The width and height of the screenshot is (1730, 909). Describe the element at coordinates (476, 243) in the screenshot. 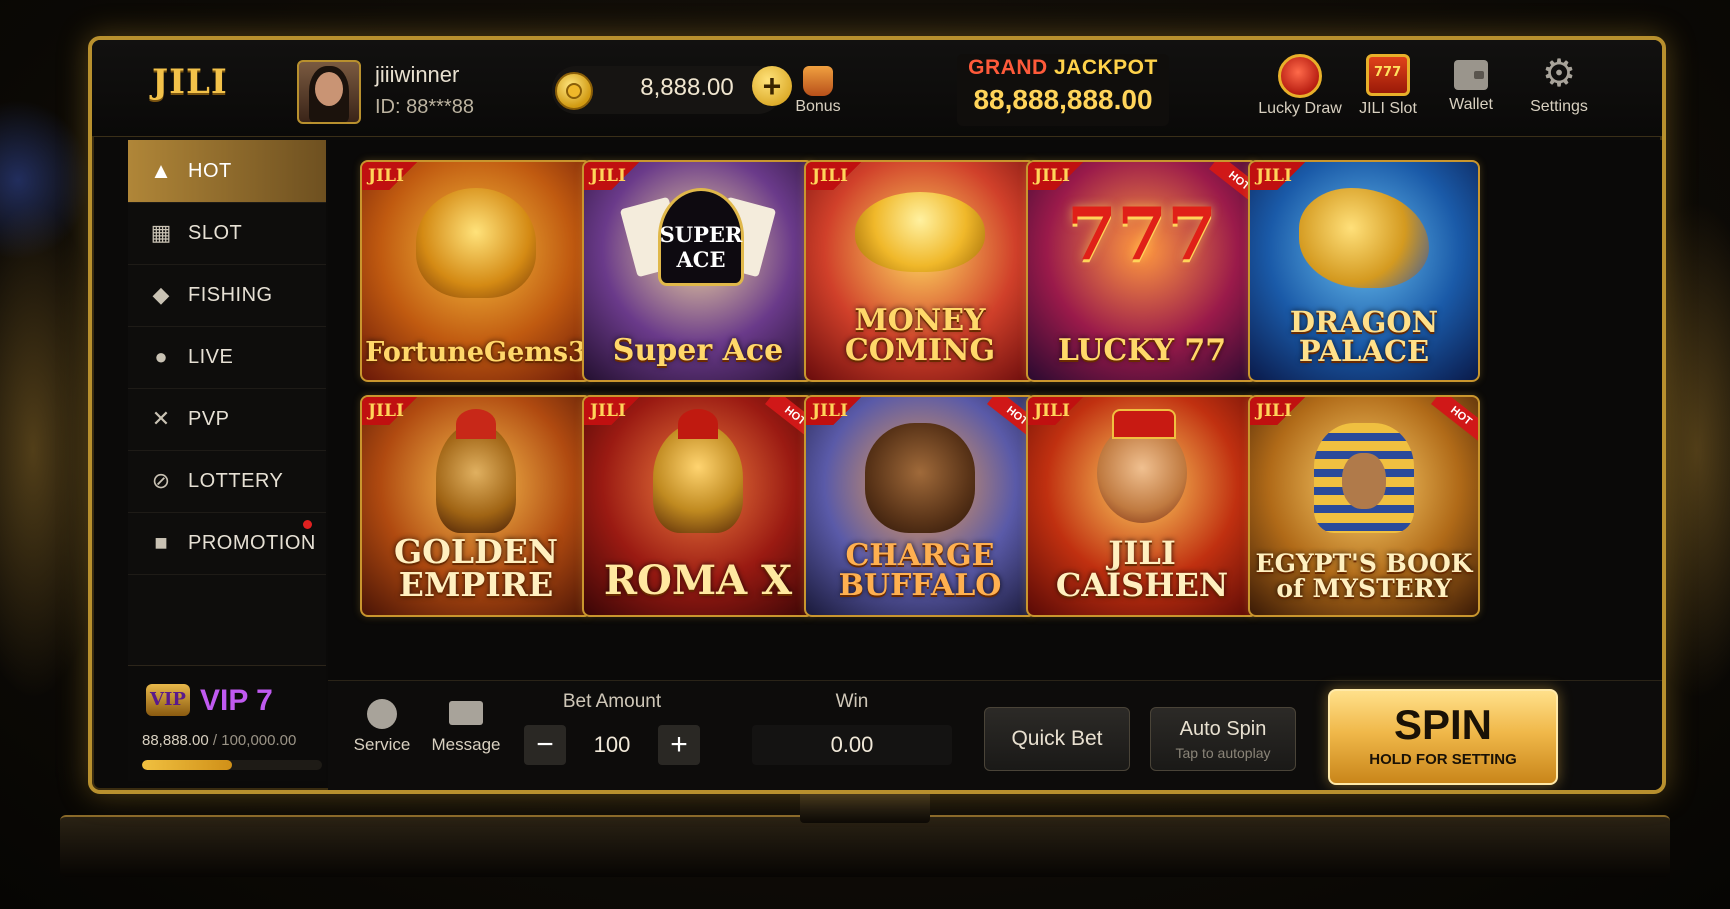

I see `golden-lion-art` at that location.